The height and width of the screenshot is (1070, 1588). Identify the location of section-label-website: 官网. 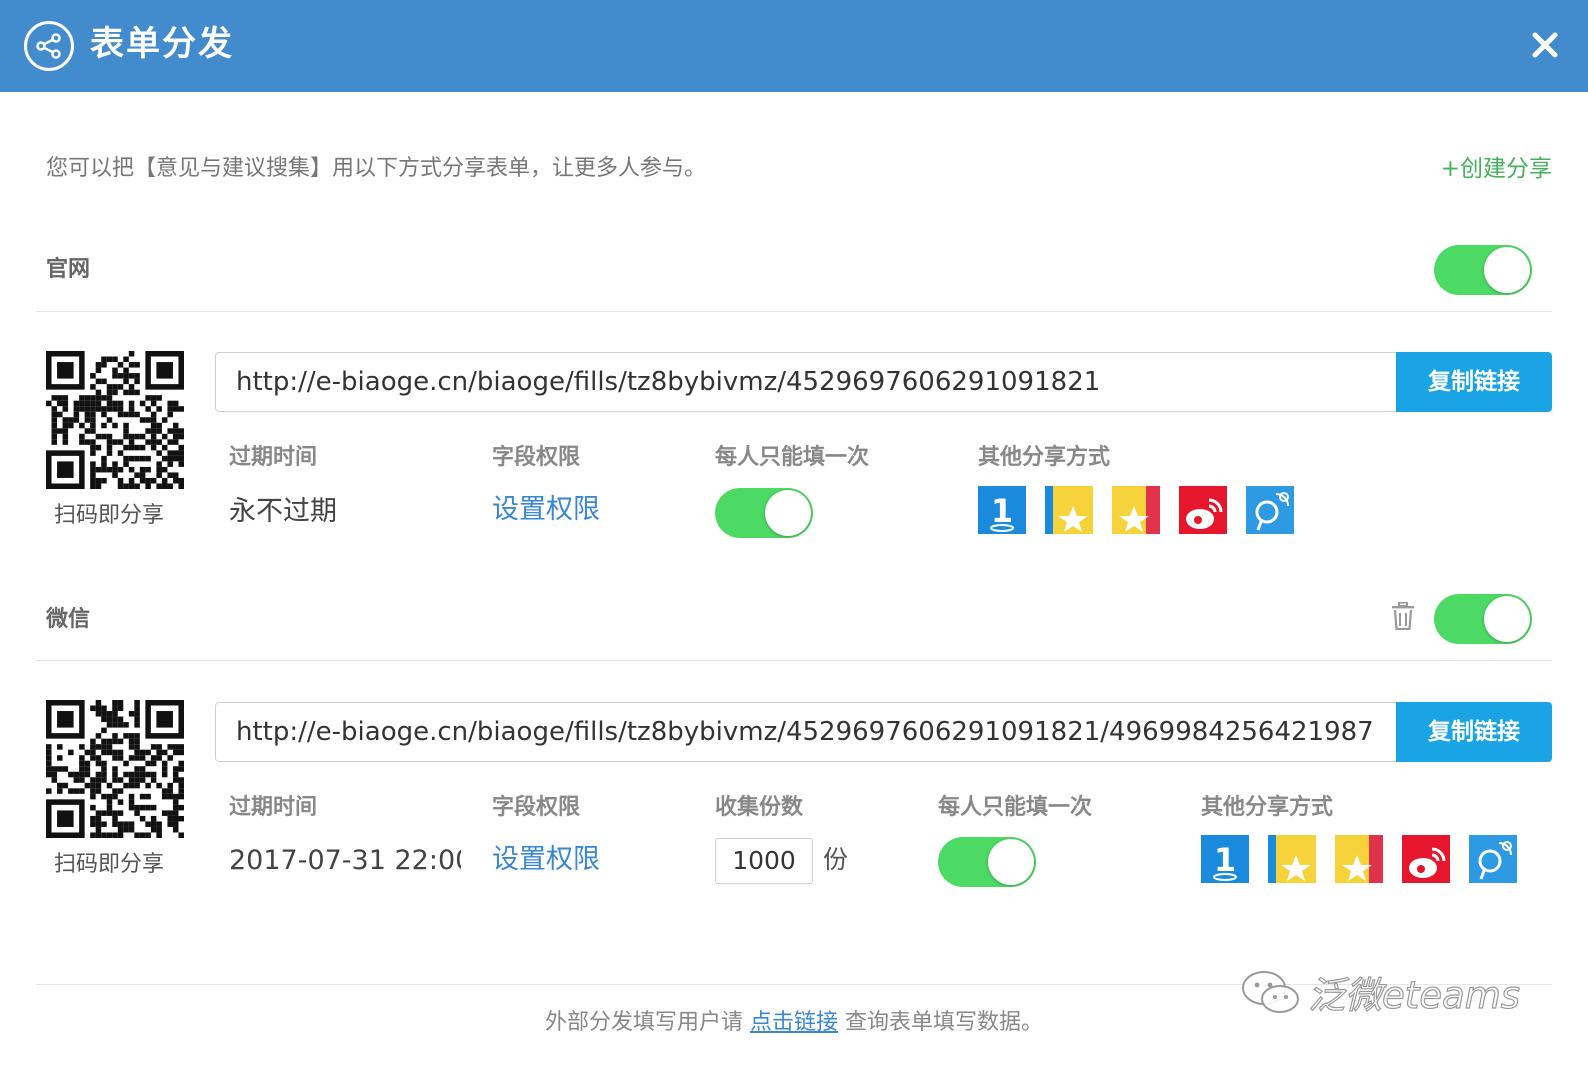
(68, 269).